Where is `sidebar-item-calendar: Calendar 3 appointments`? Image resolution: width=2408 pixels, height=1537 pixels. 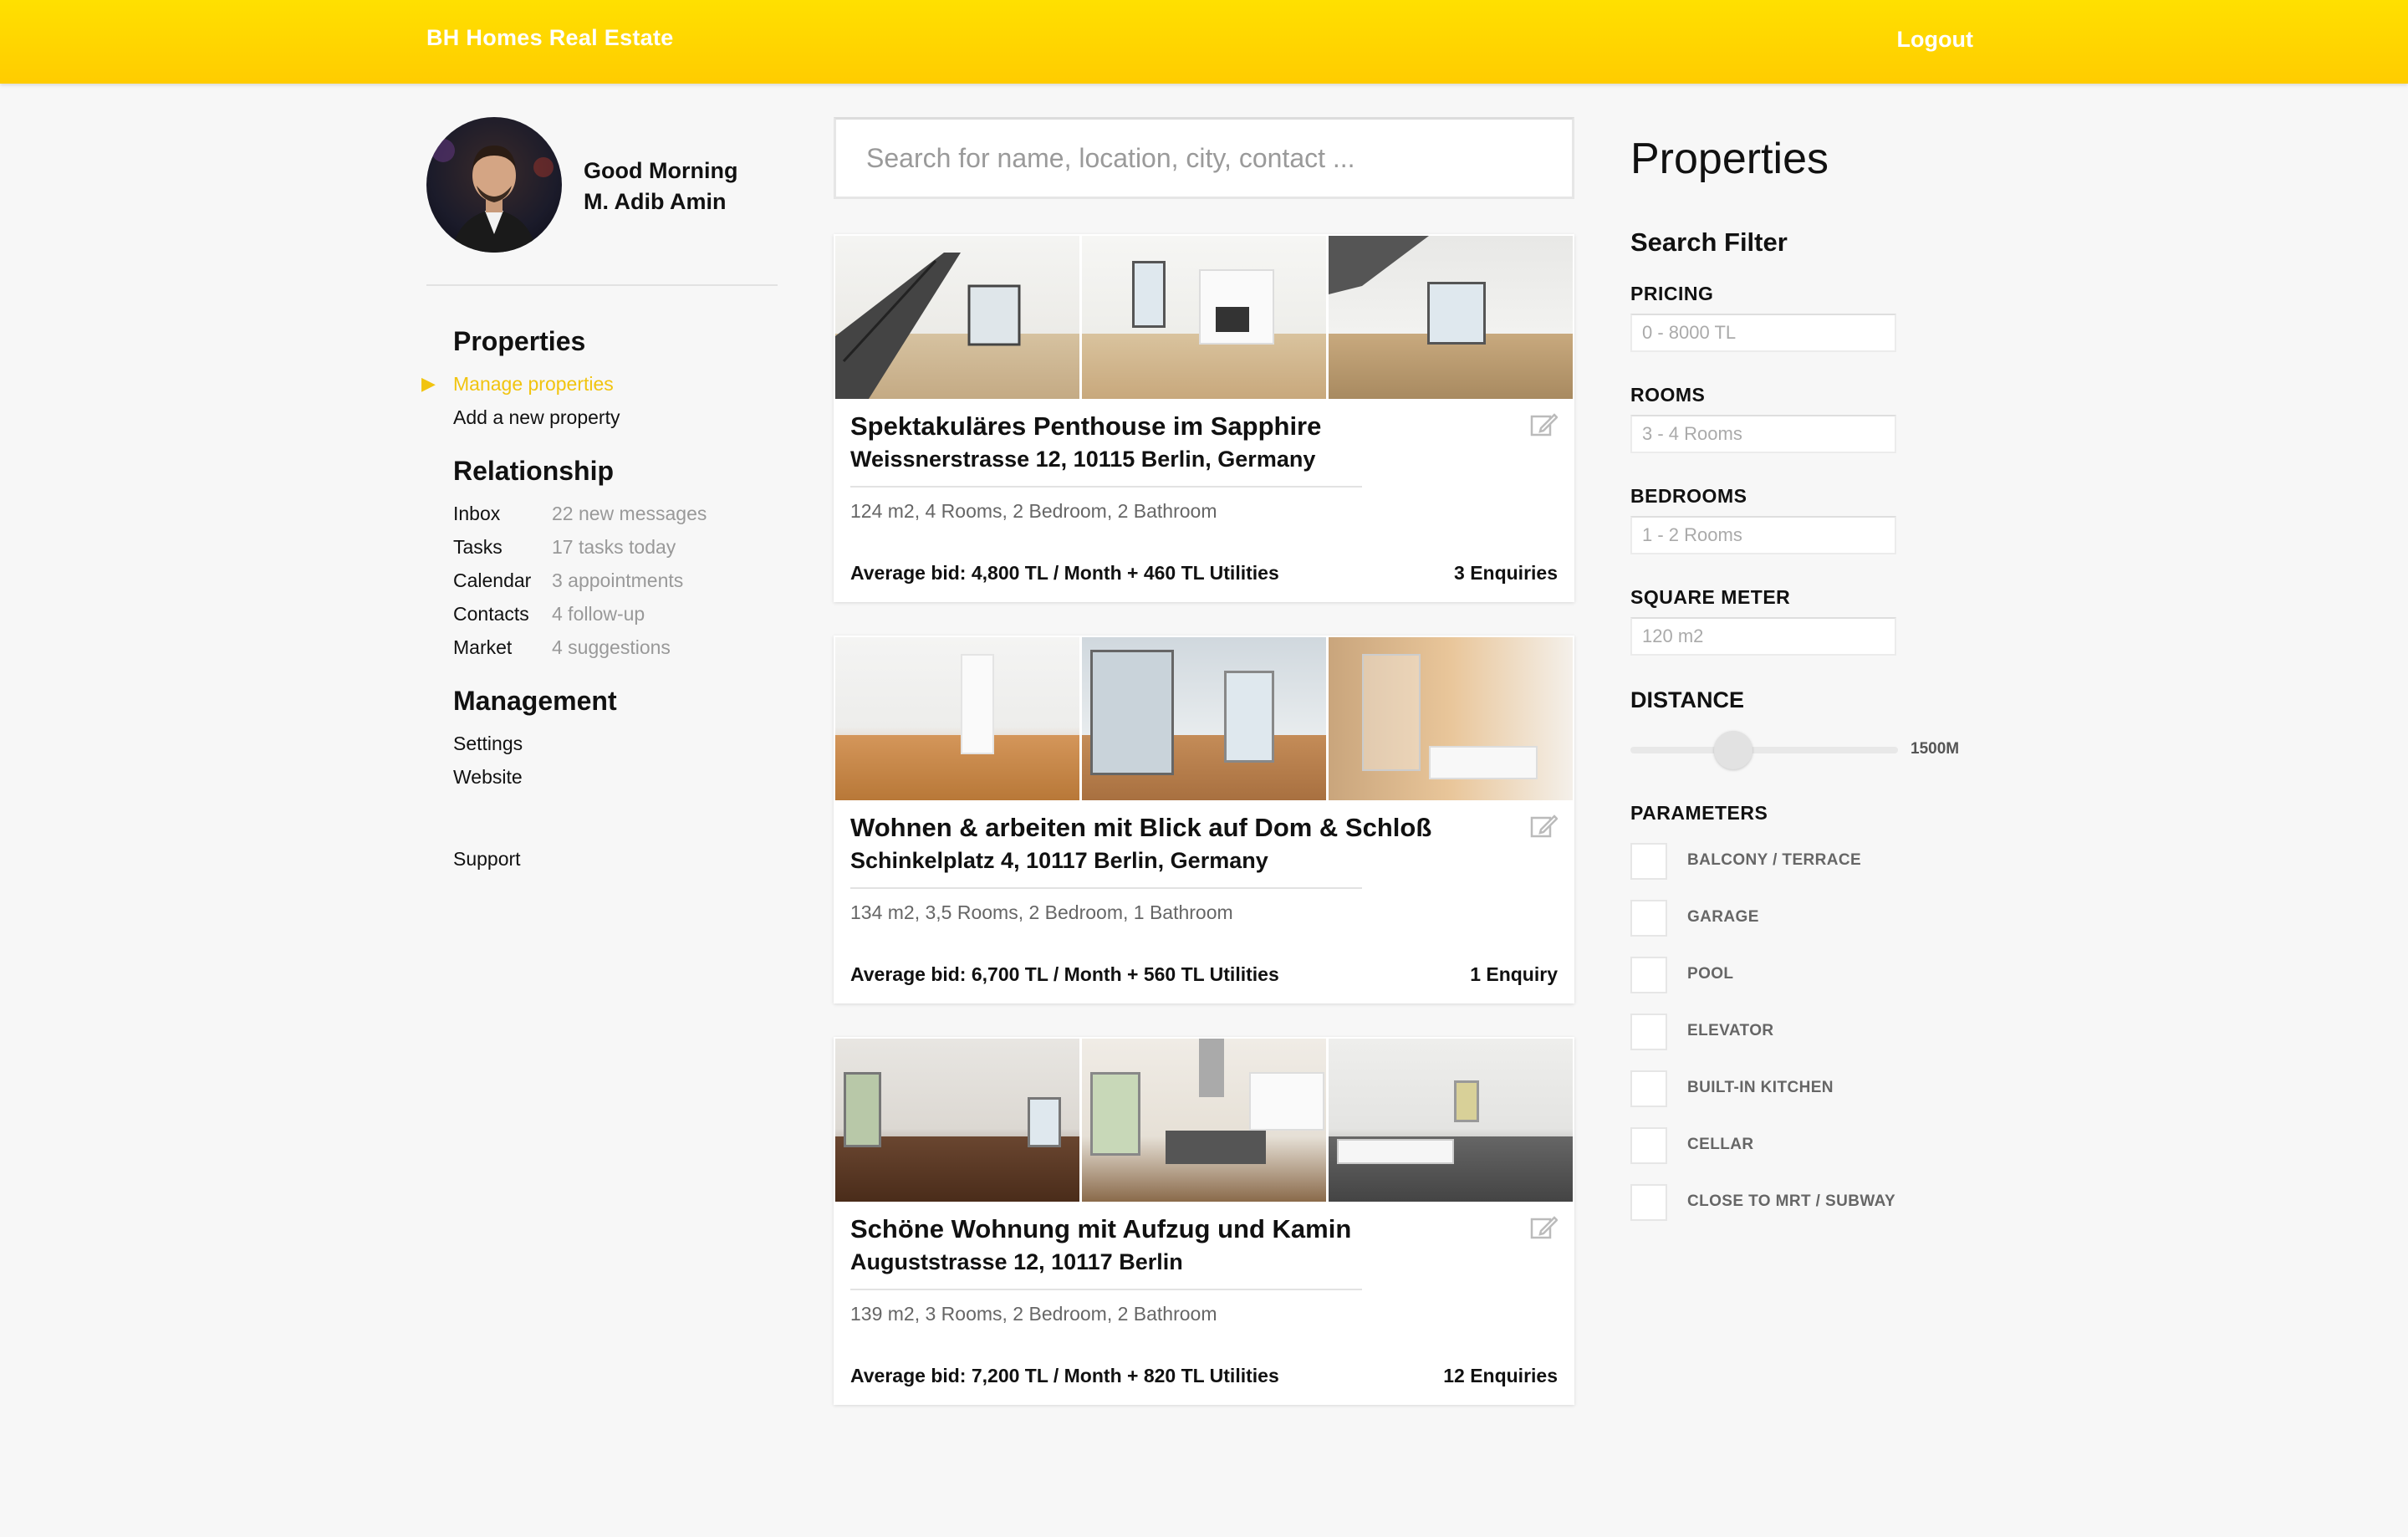 sidebar-item-calendar: Calendar 3 appointments is located at coordinates (621, 580).